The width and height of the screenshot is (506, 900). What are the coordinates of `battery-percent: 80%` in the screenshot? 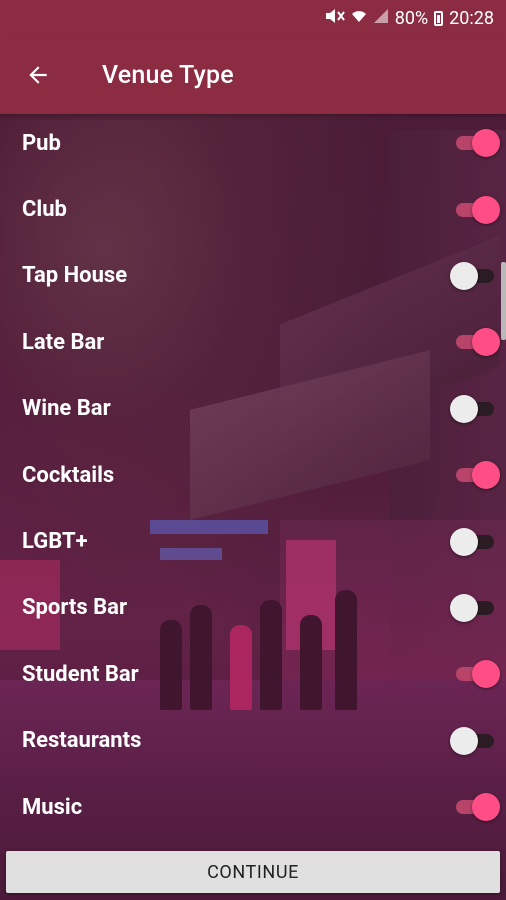 It's located at (411, 18).